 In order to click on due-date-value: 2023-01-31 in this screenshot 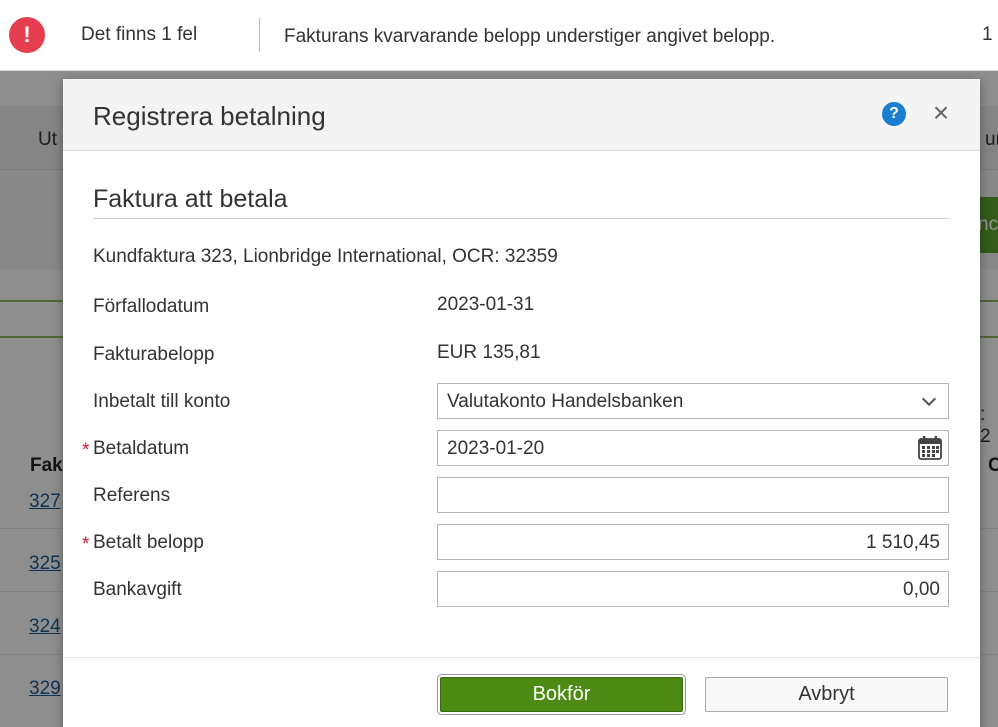, I will do `click(486, 304)`.